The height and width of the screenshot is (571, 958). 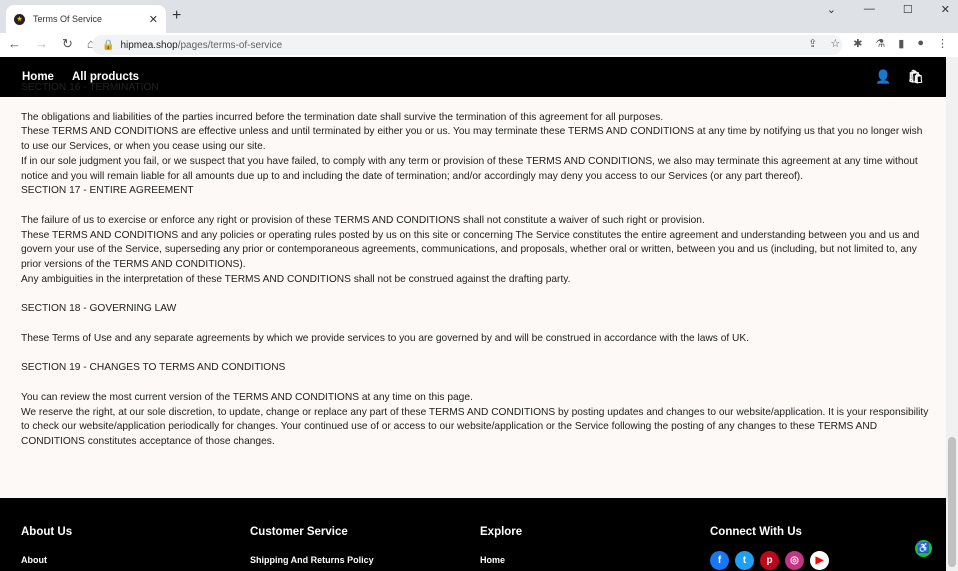 What do you see at coordinates (479, 16) in the screenshot?
I see `tab-bar: ★ Terms Of Service ✕ + ⌄ — ☐ ✕` at bounding box center [479, 16].